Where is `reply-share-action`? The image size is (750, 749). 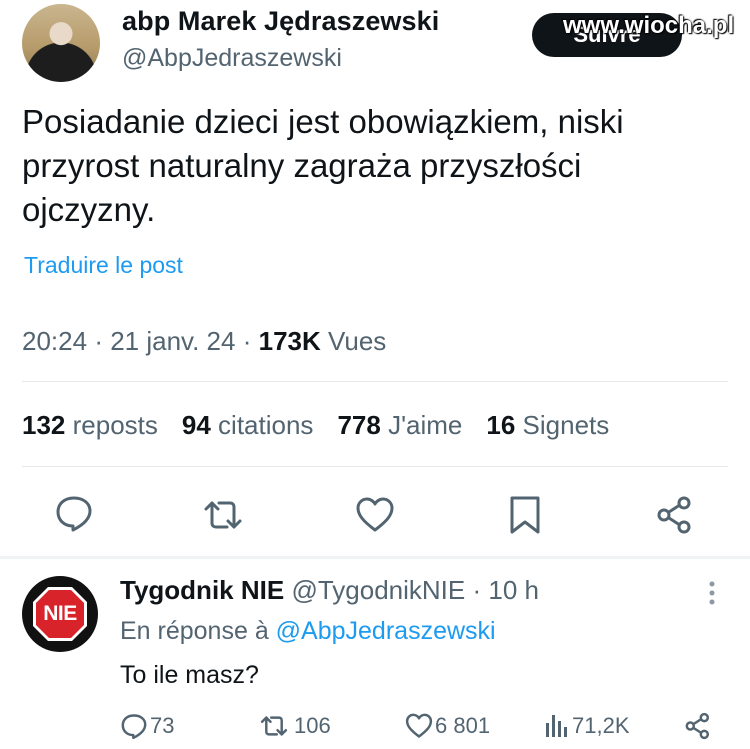 reply-share-action is located at coordinates (699, 726).